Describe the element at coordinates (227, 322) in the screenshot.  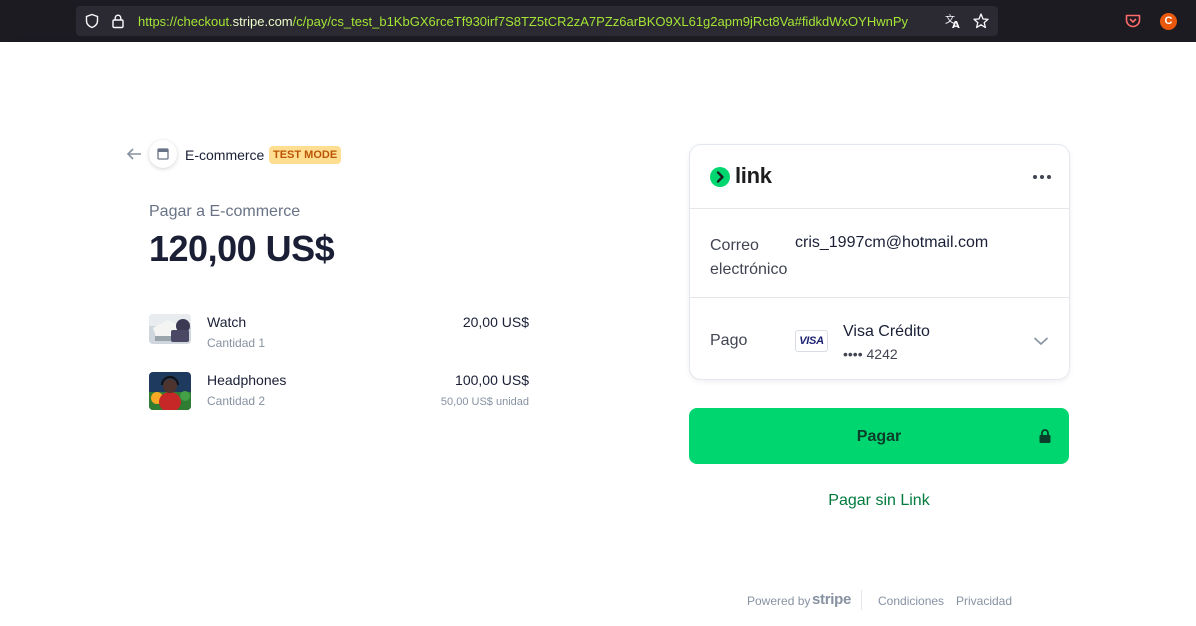
I see `item-name: Watch` at that location.